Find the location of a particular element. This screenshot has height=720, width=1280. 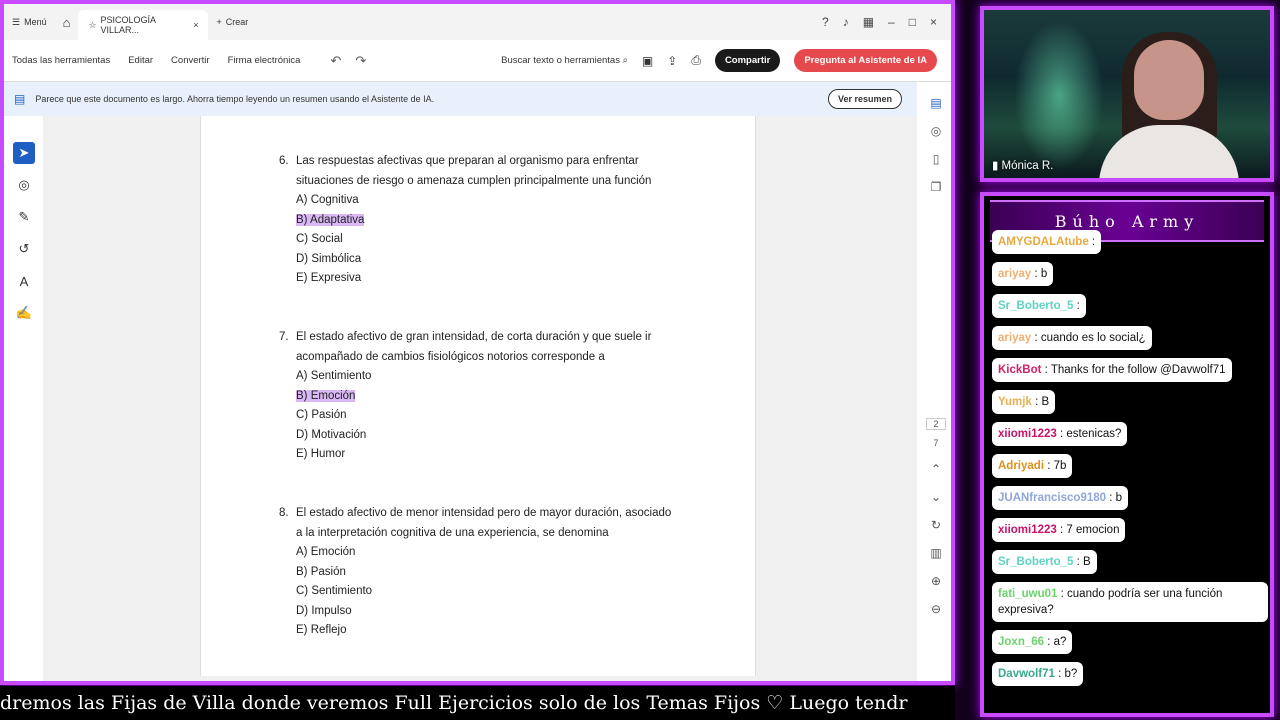

chat-message-row: ariyay : cuando es lo social¿ is located at coordinates (1130, 342).